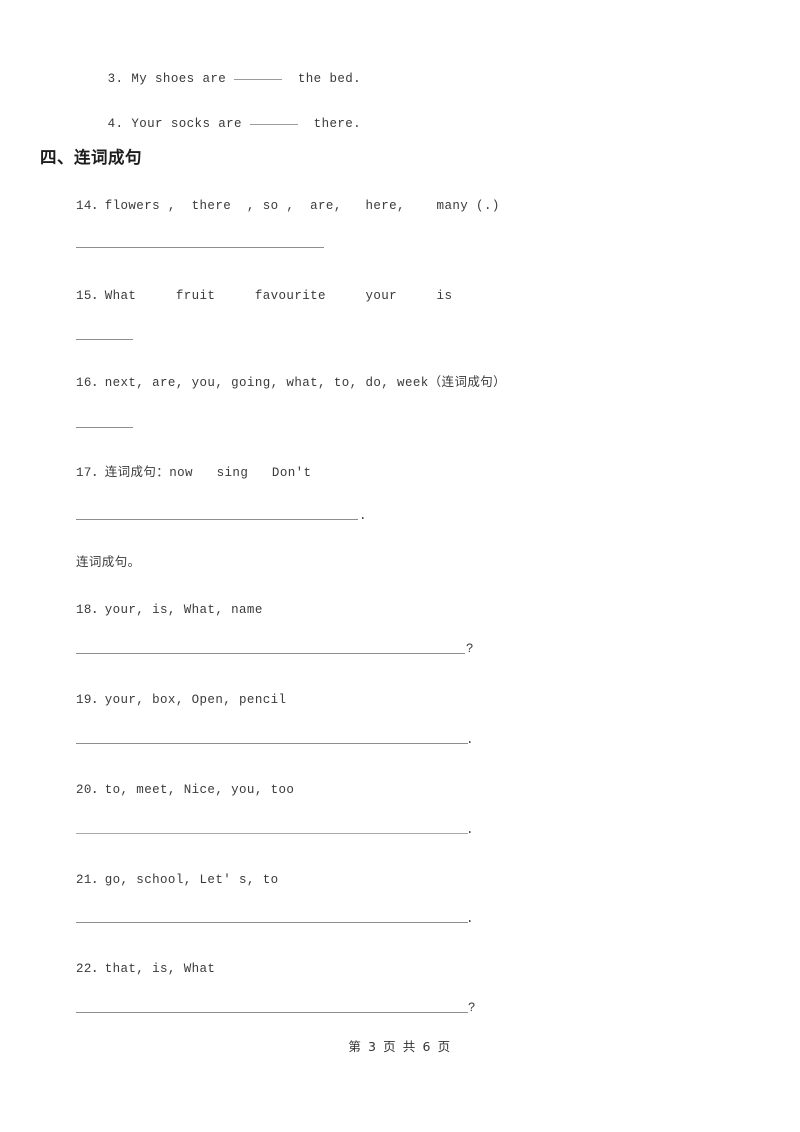  What do you see at coordinates (470, 919) in the screenshot?
I see `answer-line-21-punctuation: .` at bounding box center [470, 919].